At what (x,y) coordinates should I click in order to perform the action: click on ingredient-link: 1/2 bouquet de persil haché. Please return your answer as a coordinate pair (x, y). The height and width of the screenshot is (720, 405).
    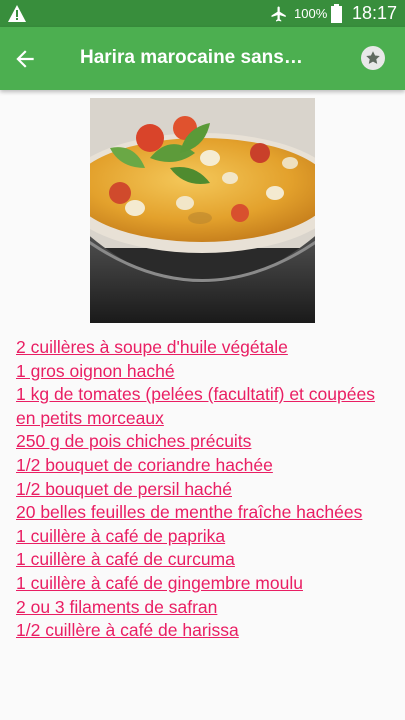
    Looking at the image, I should click on (203, 490).